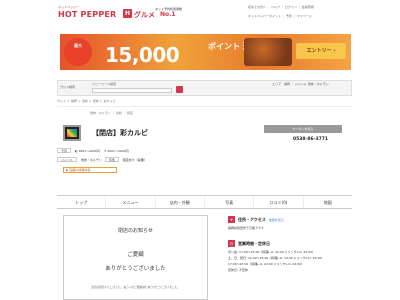  I want to click on clock-icon: ◷, so click(231, 243).